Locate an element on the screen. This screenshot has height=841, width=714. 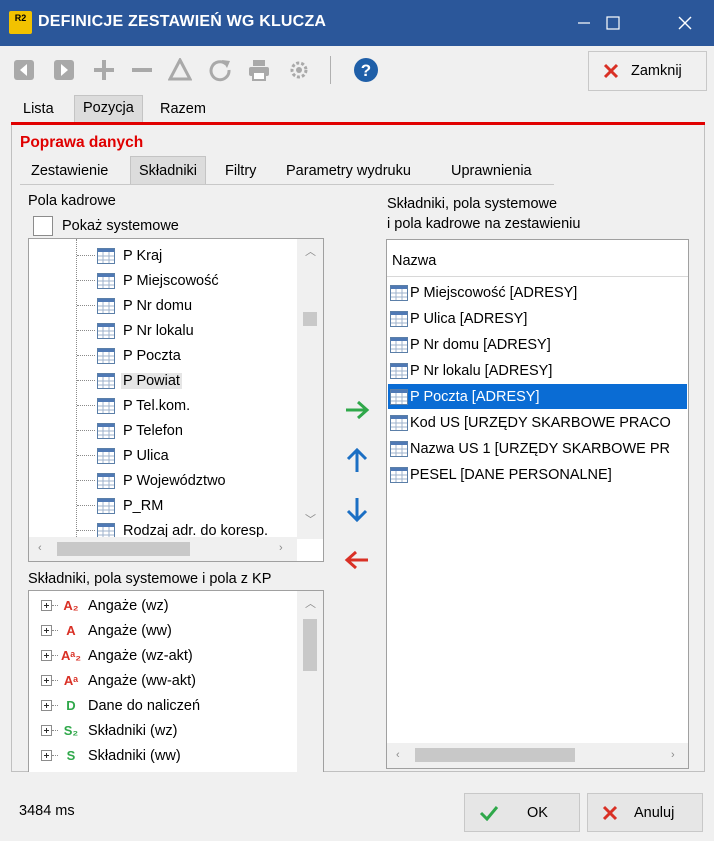
field-item: P Telefon is located at coordinates (130, 430).